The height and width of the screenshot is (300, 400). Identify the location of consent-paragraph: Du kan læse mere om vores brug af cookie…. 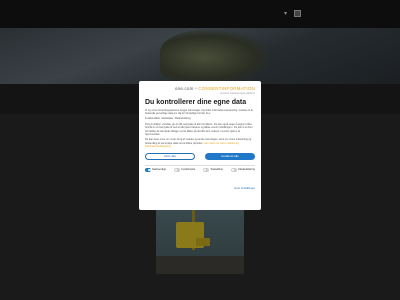
(200, 143).